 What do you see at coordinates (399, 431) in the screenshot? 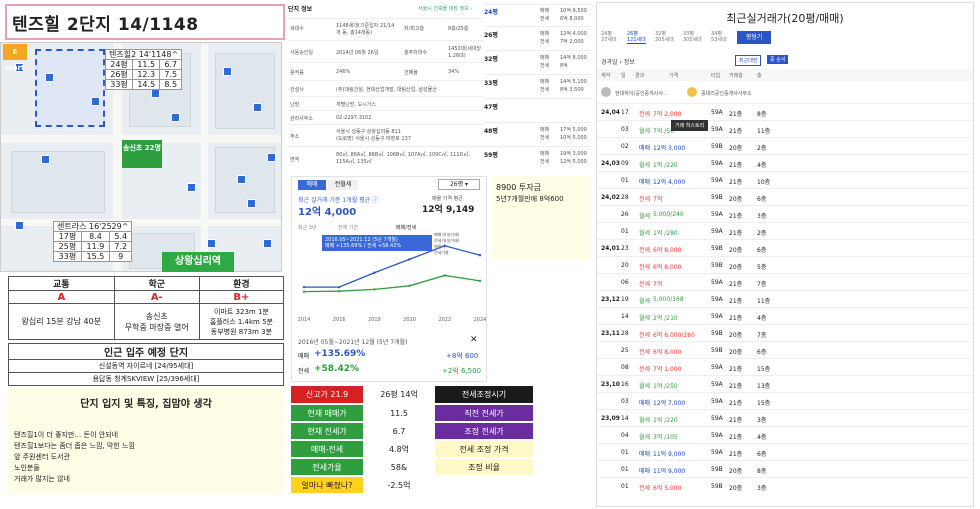
I see `summary-value: 6.7` at bounding box center [399, 431].